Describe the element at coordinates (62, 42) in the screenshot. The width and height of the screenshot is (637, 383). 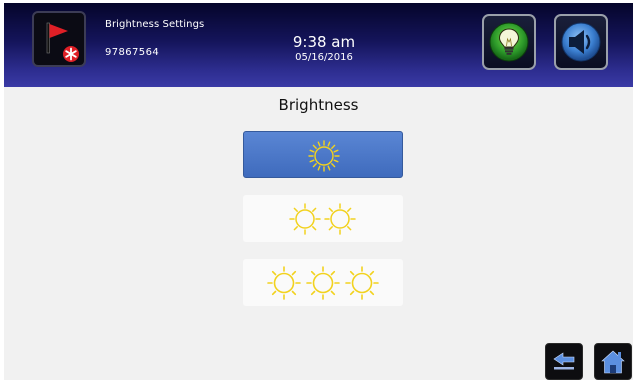
I see `red-flag-alarm-icon` at that location.